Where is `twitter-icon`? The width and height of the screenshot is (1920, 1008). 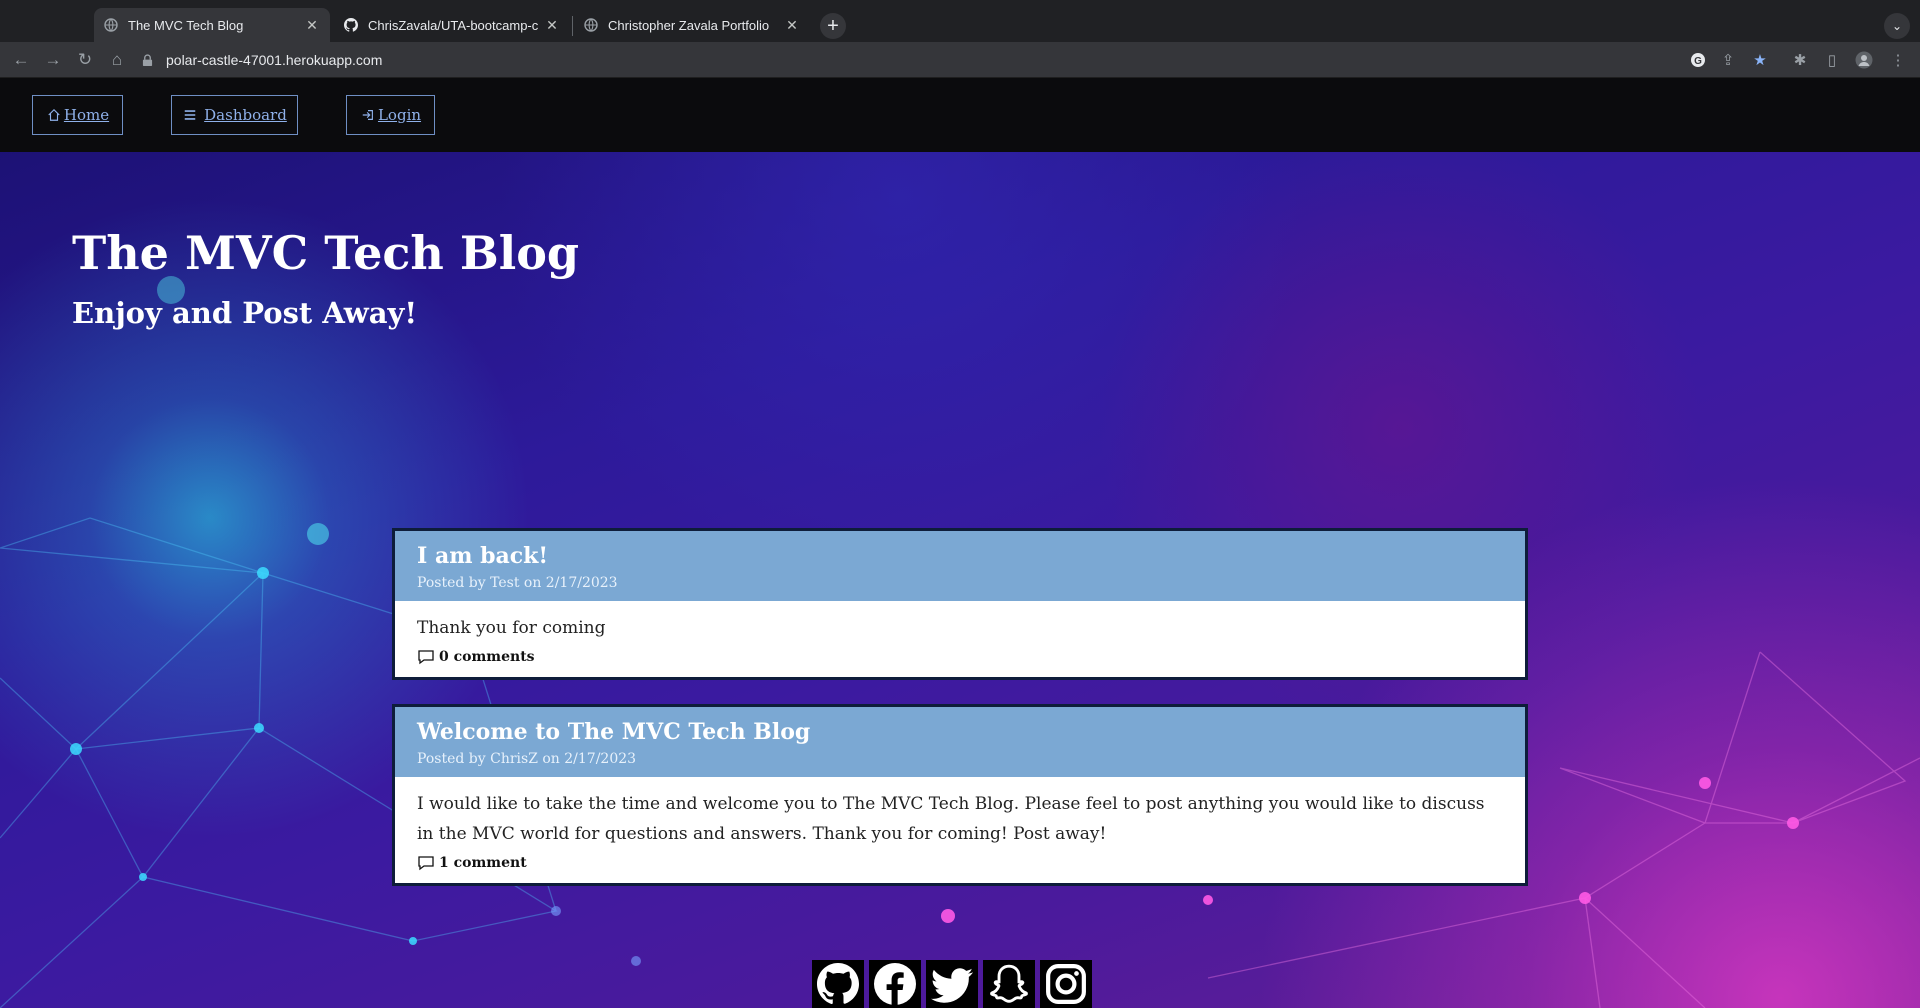 twitter-icon is located at coordinates (952, 984).